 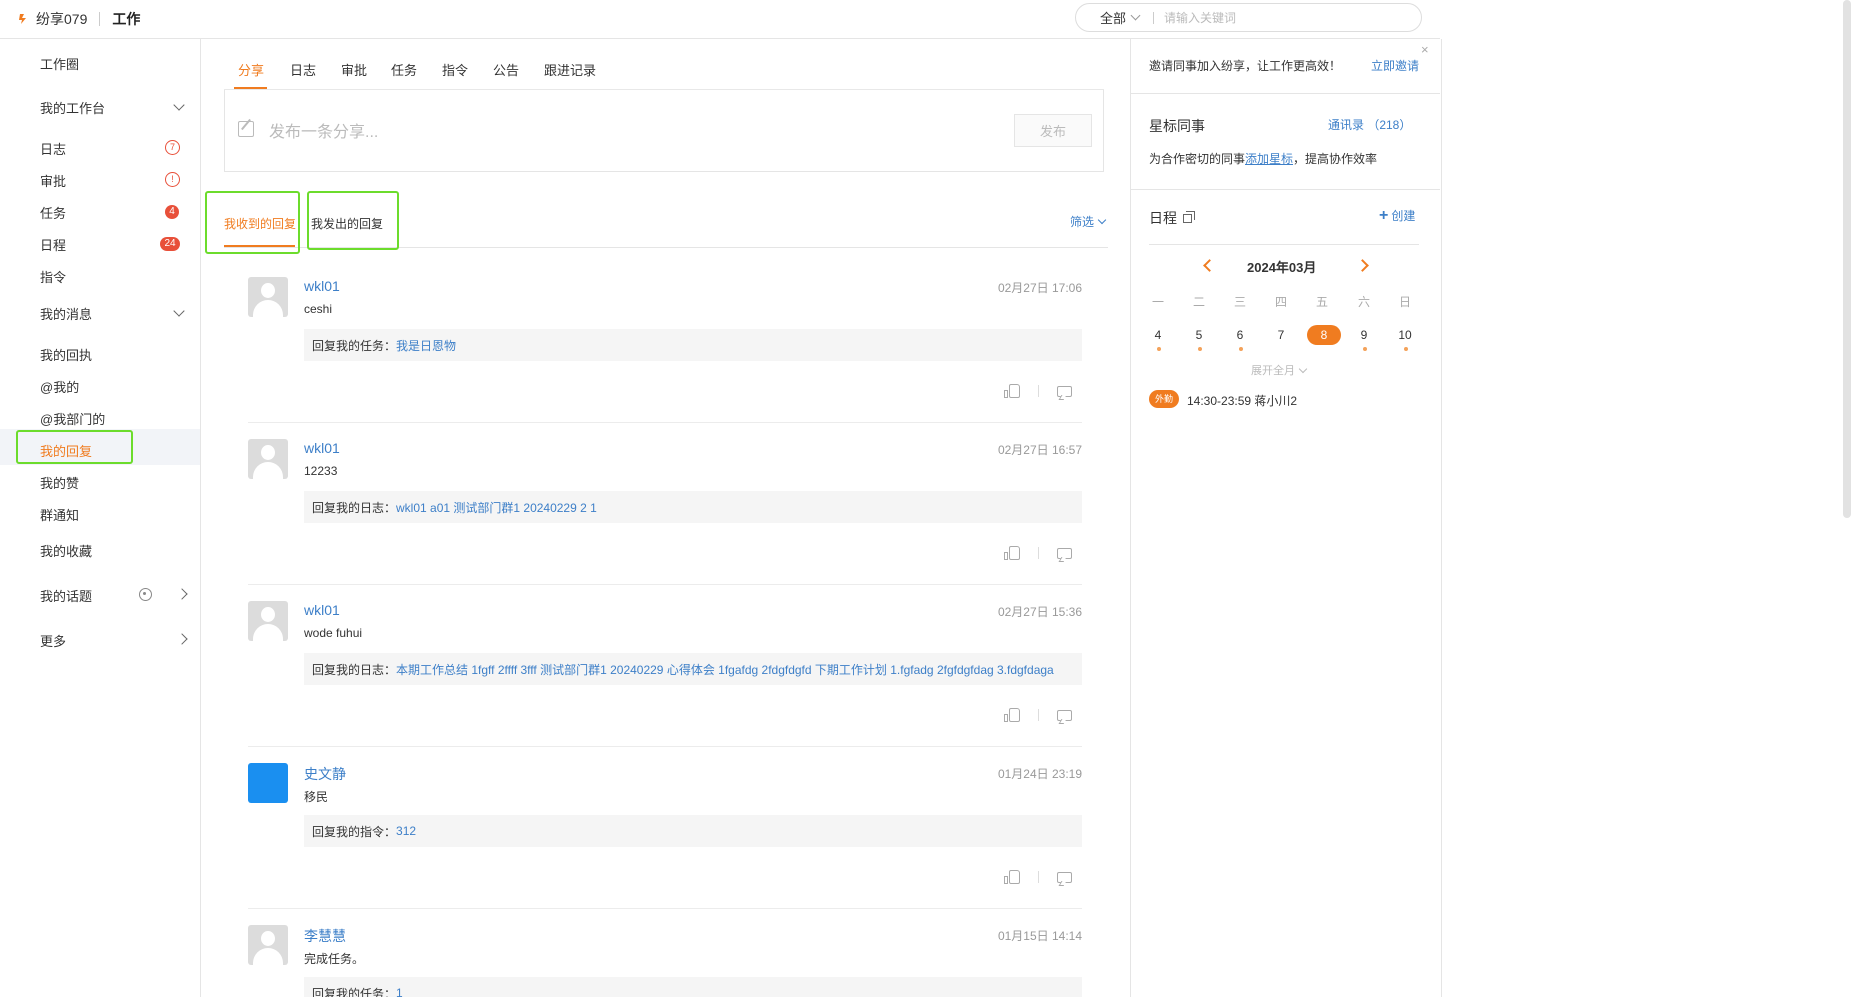 I want to click on tab-task: 任务, so click(x=404, y=69).